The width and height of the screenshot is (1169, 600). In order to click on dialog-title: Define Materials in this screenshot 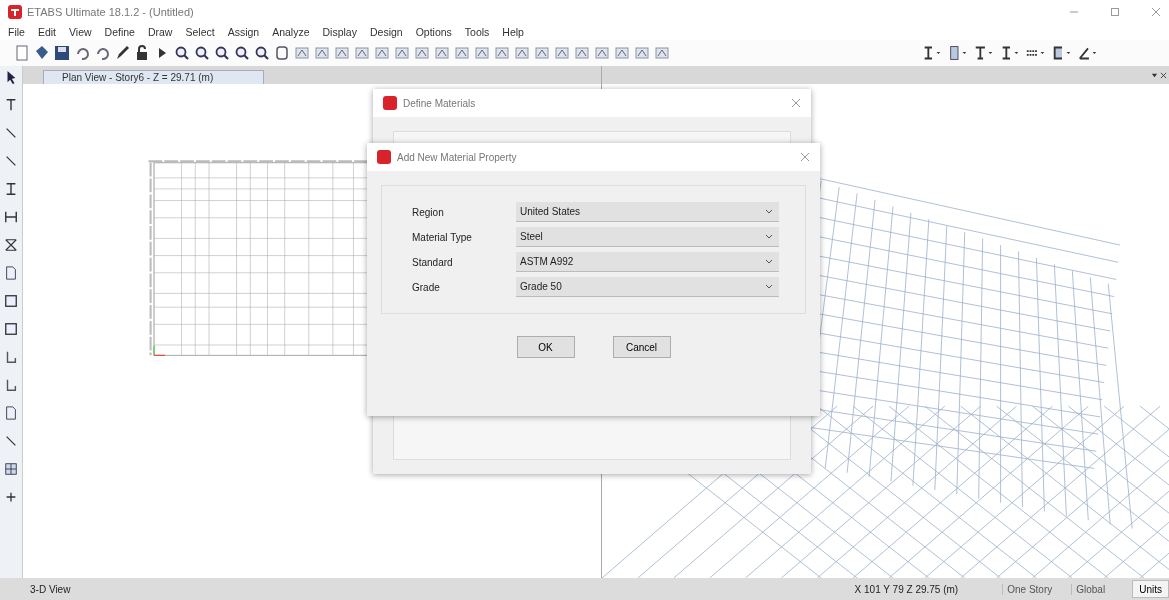, I will do `click(439, 103)`.